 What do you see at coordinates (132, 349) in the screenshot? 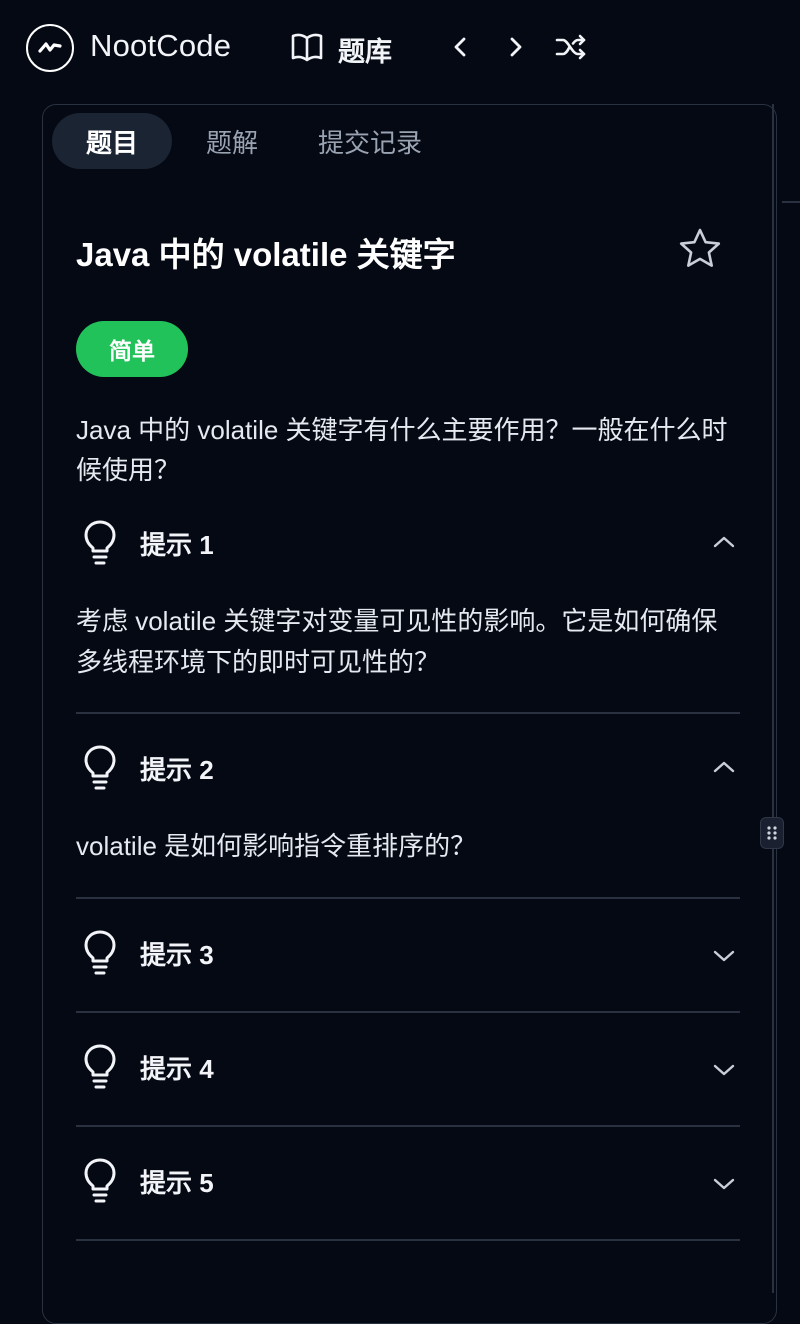
I see `difficulty-badge: 简单` at bounding box center [132, 349].